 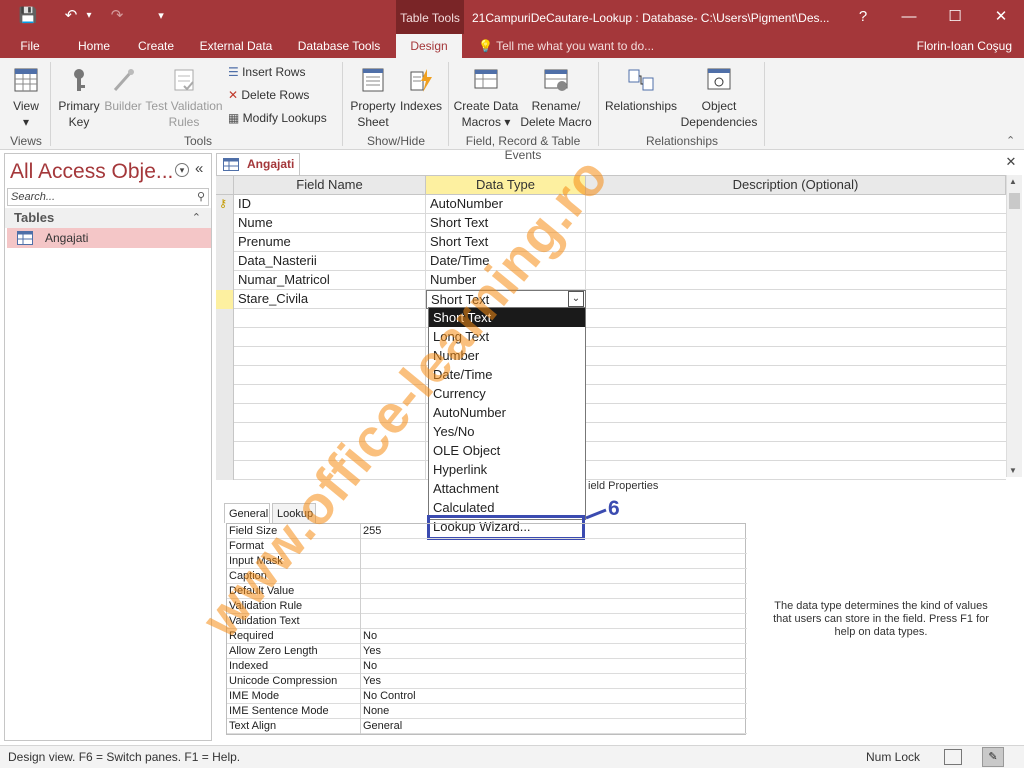 I want to click on insert-rows-button: ☰ Insert Rows, so click(x=266, y=72).